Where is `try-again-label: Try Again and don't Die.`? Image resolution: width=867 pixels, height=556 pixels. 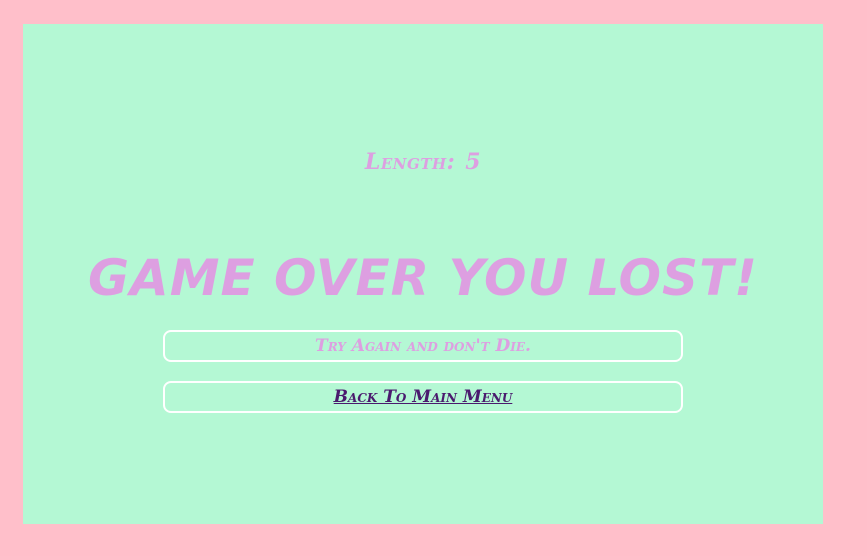 try-again-label: Try Again and don't Die. is located at coordinates (423, 346).